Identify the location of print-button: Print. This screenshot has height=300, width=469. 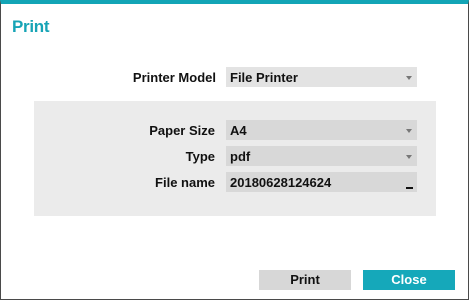
(305, 280).